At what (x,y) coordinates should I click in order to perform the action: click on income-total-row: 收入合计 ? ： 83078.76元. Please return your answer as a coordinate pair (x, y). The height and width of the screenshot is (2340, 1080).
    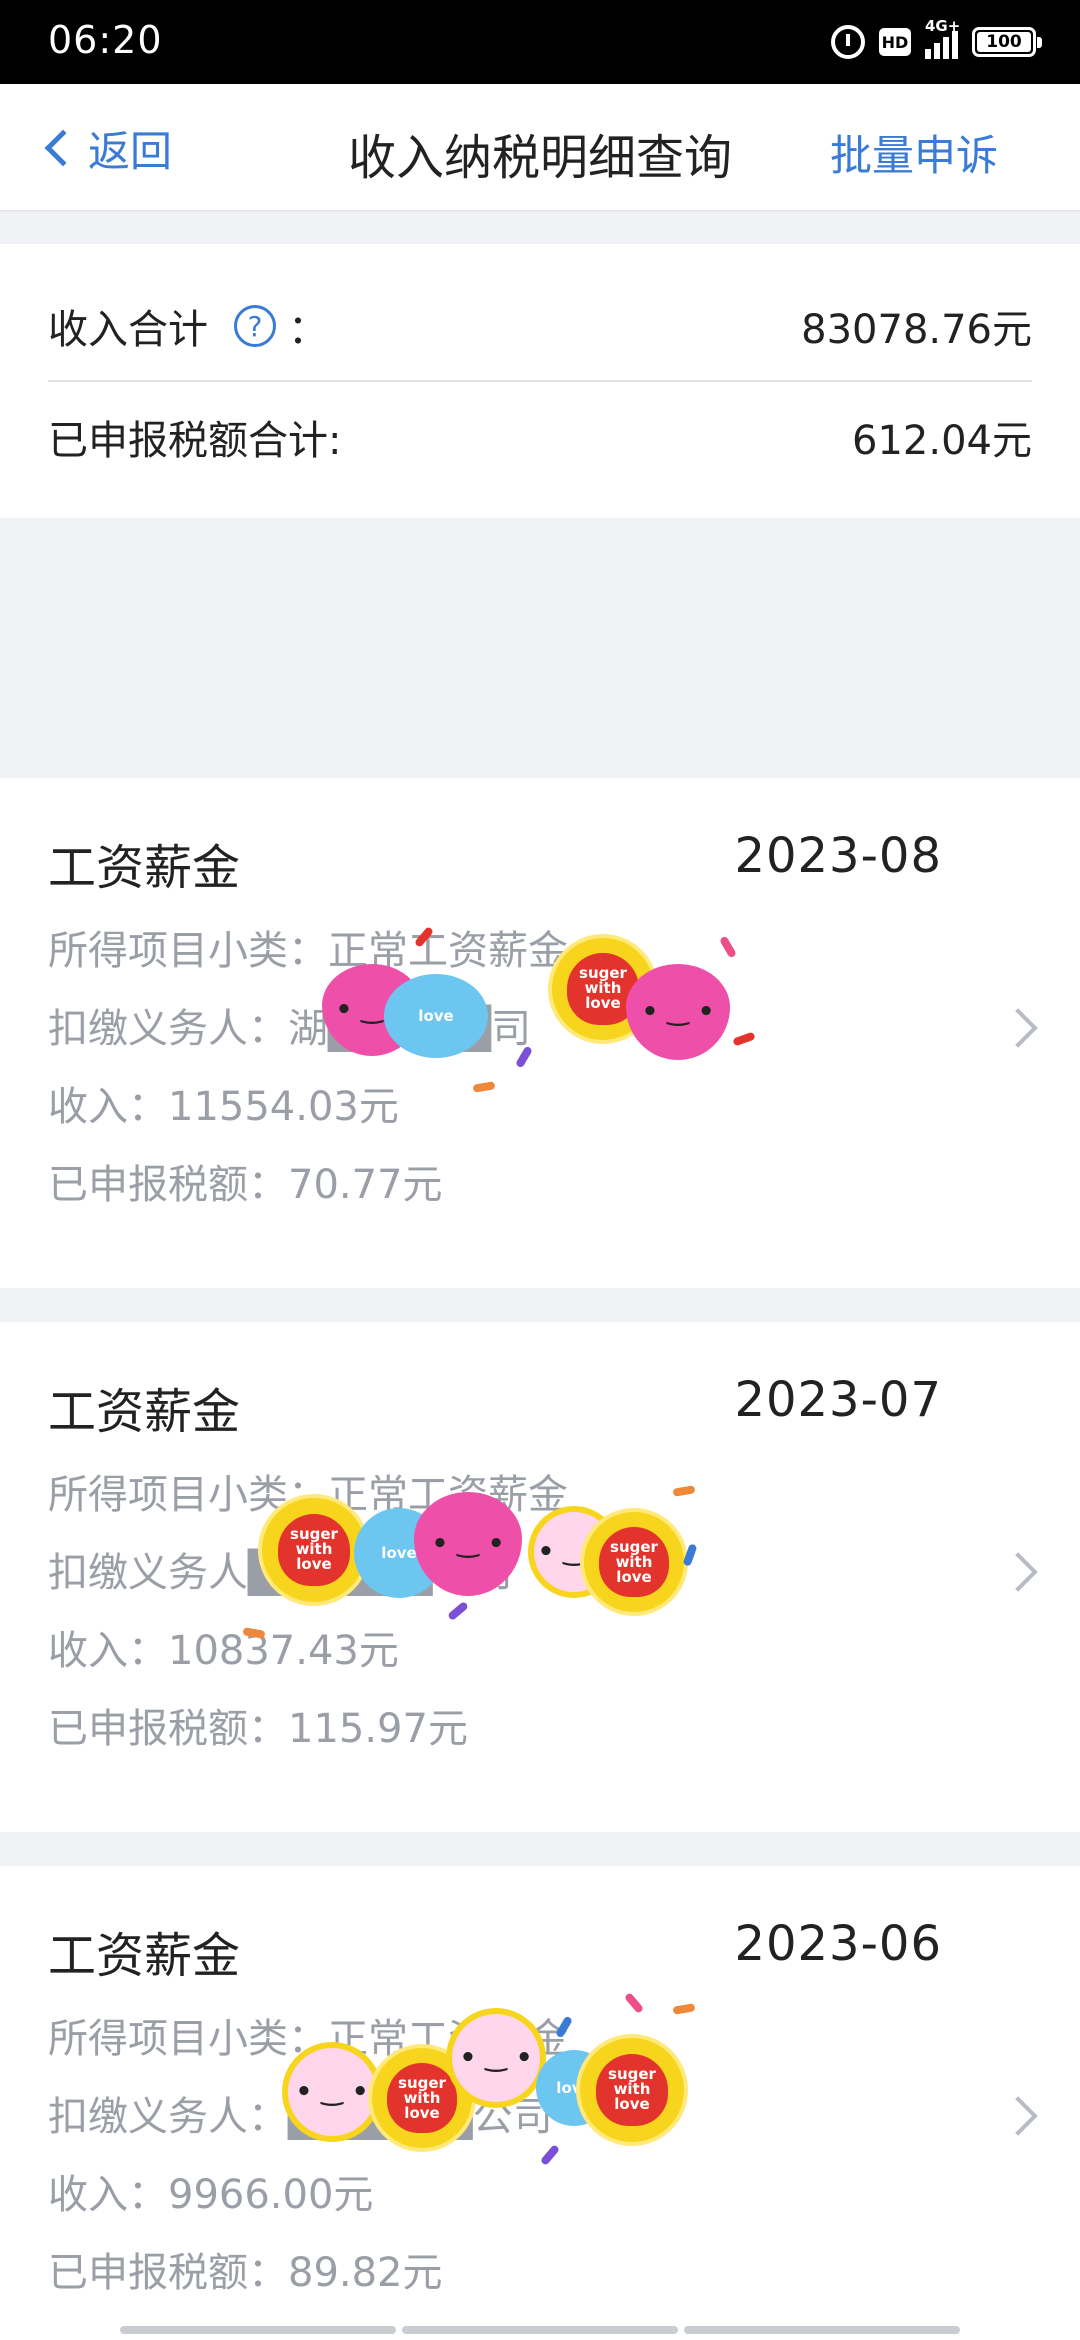
    Looking at the image, I should click on (540, 327).